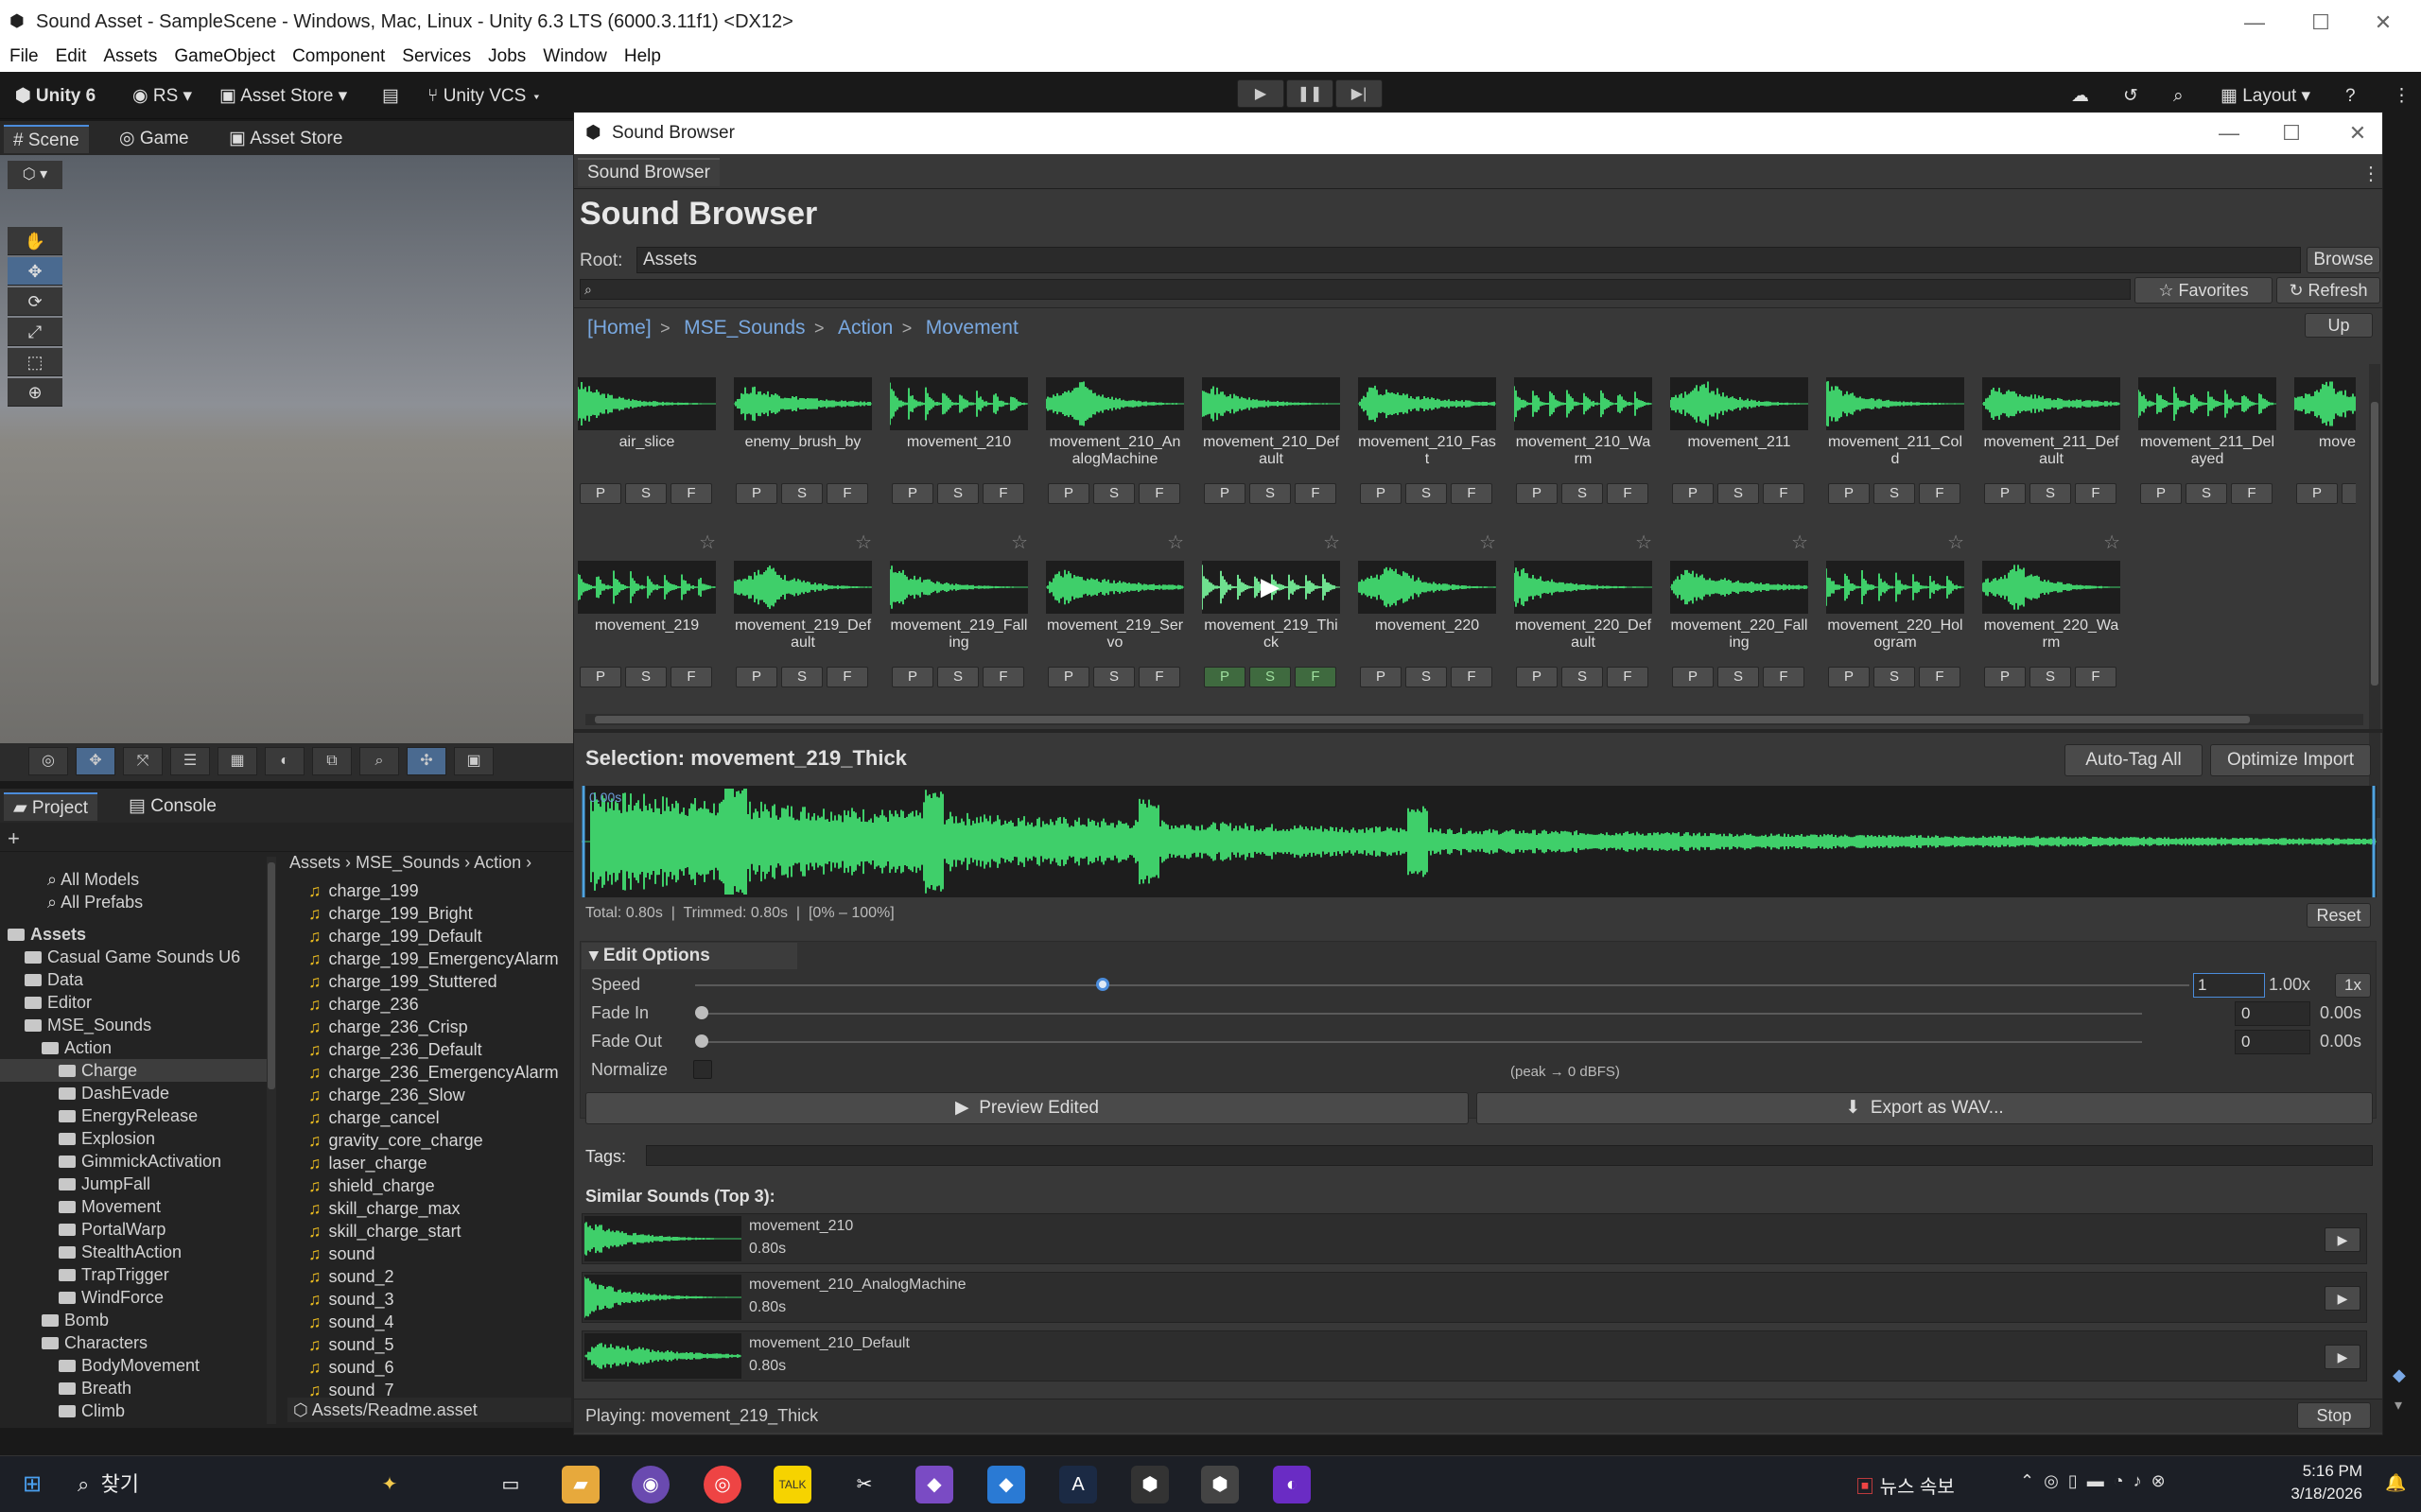 Image resolution: width=2421 pixels, height=1512 pixels. Describe the element at coordinates (649, 625) in the screenshot. I see `sound-tile: ☆ movement_219 P S F` at that location.